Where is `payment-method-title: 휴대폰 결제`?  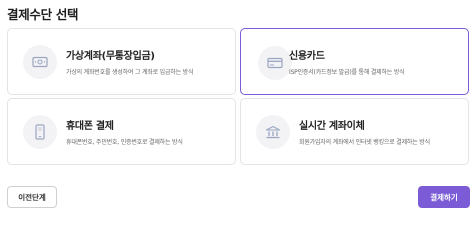
payment-method-title: 휴대폰 결제 is located at coordinates (90, 126).